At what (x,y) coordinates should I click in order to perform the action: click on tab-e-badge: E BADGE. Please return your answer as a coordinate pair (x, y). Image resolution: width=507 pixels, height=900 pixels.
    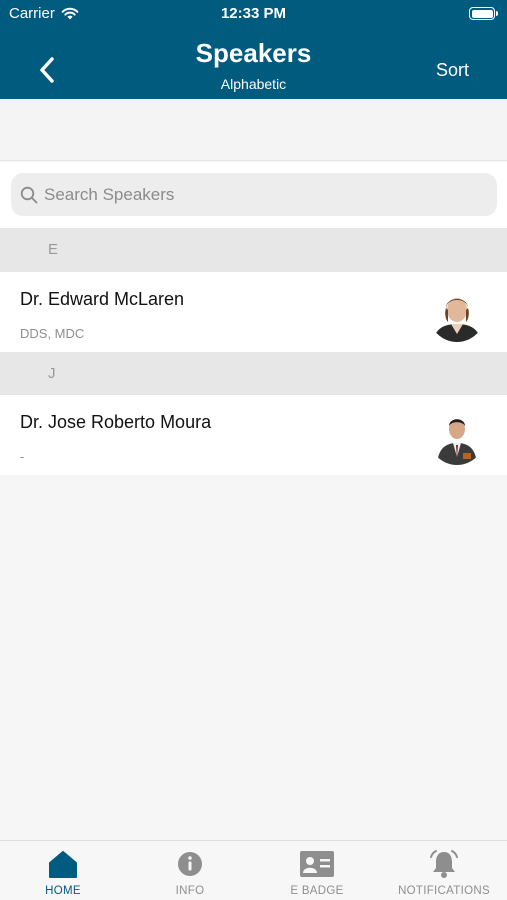
    Looking at the image, I should click on (317, 870).